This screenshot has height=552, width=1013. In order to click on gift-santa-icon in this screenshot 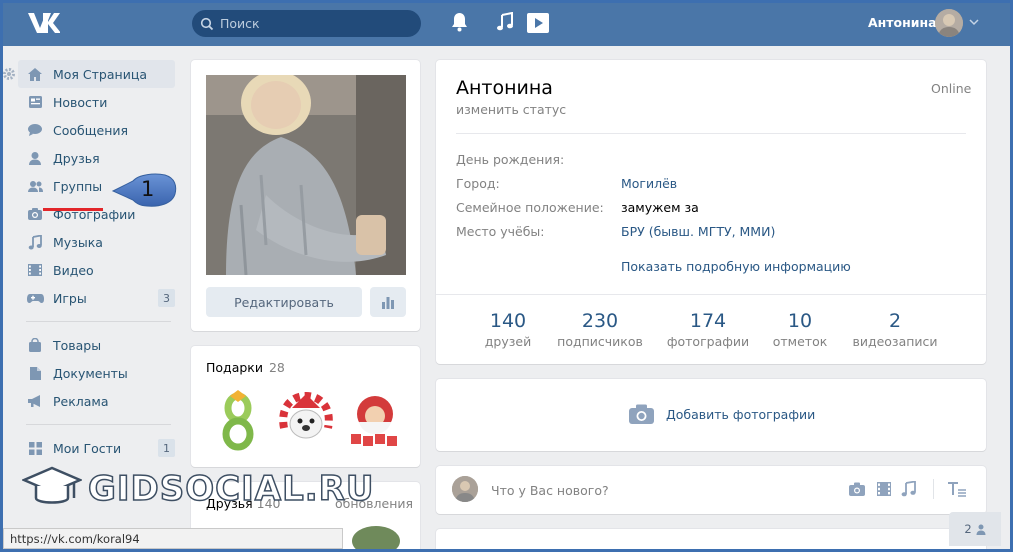, I will do `click(373, 420)`.